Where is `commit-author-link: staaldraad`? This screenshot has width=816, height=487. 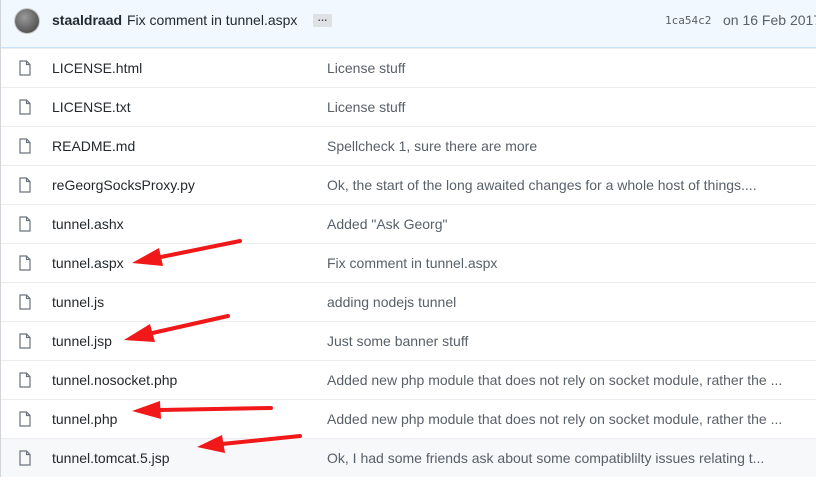
commit-author-link: staaldraad is located at coordinates (87, 20).